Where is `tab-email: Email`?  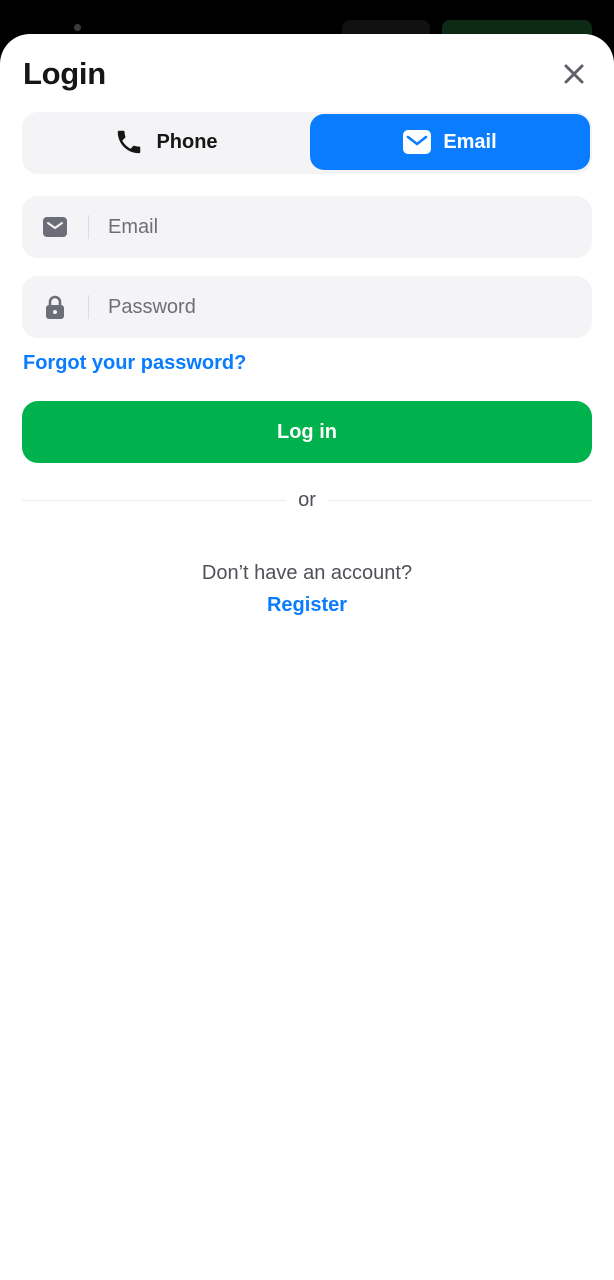
tab-email: Email is located at coordinates (450, 142).